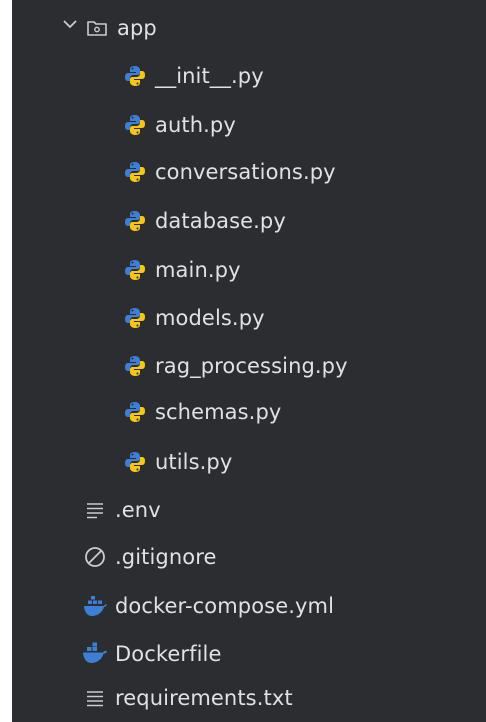  I want to click on tree-item-label: app, so click(137, 28).